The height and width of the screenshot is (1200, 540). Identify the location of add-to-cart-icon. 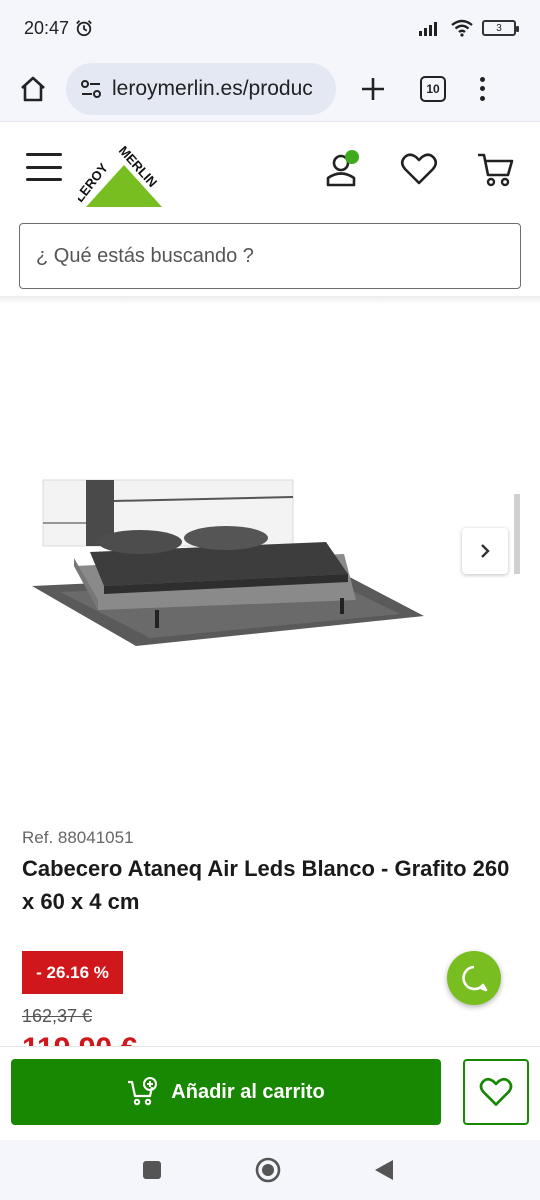
(143, 1091).